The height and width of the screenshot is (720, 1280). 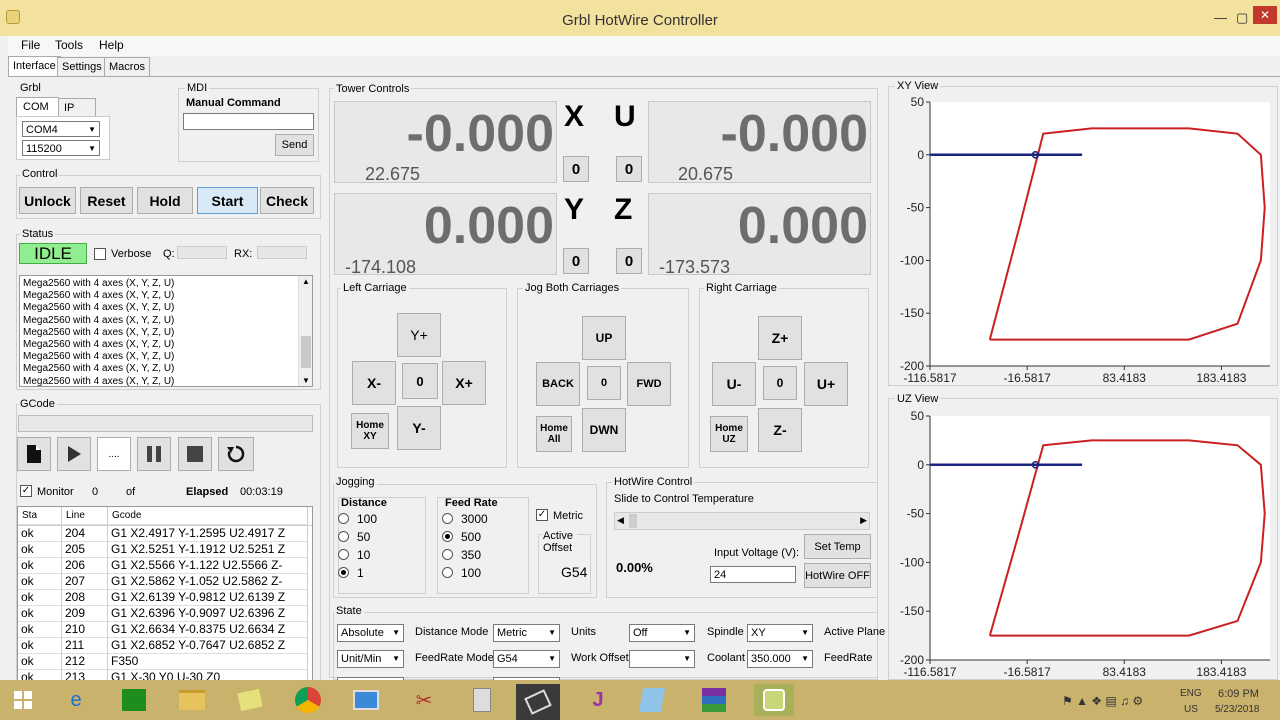 What do you see at coordinates (604, 430) in the screenshot?
I see `jog-down-button: DWN` at bounding box center [604, 430].